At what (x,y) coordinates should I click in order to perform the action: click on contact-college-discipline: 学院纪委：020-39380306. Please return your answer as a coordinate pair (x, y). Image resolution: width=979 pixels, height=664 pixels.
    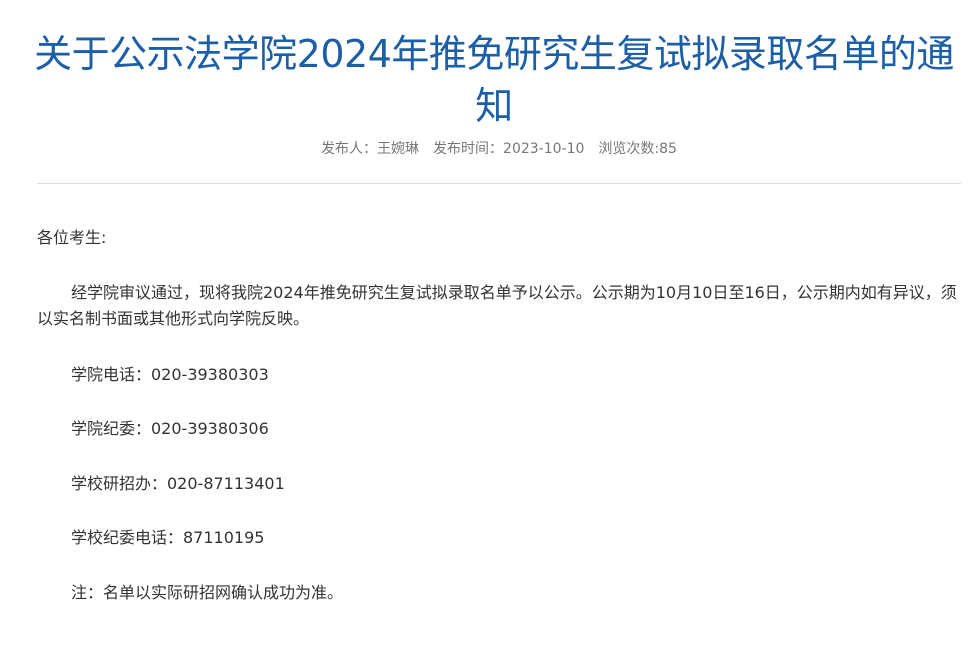
    Looking at the image, I should click on (170, 428).